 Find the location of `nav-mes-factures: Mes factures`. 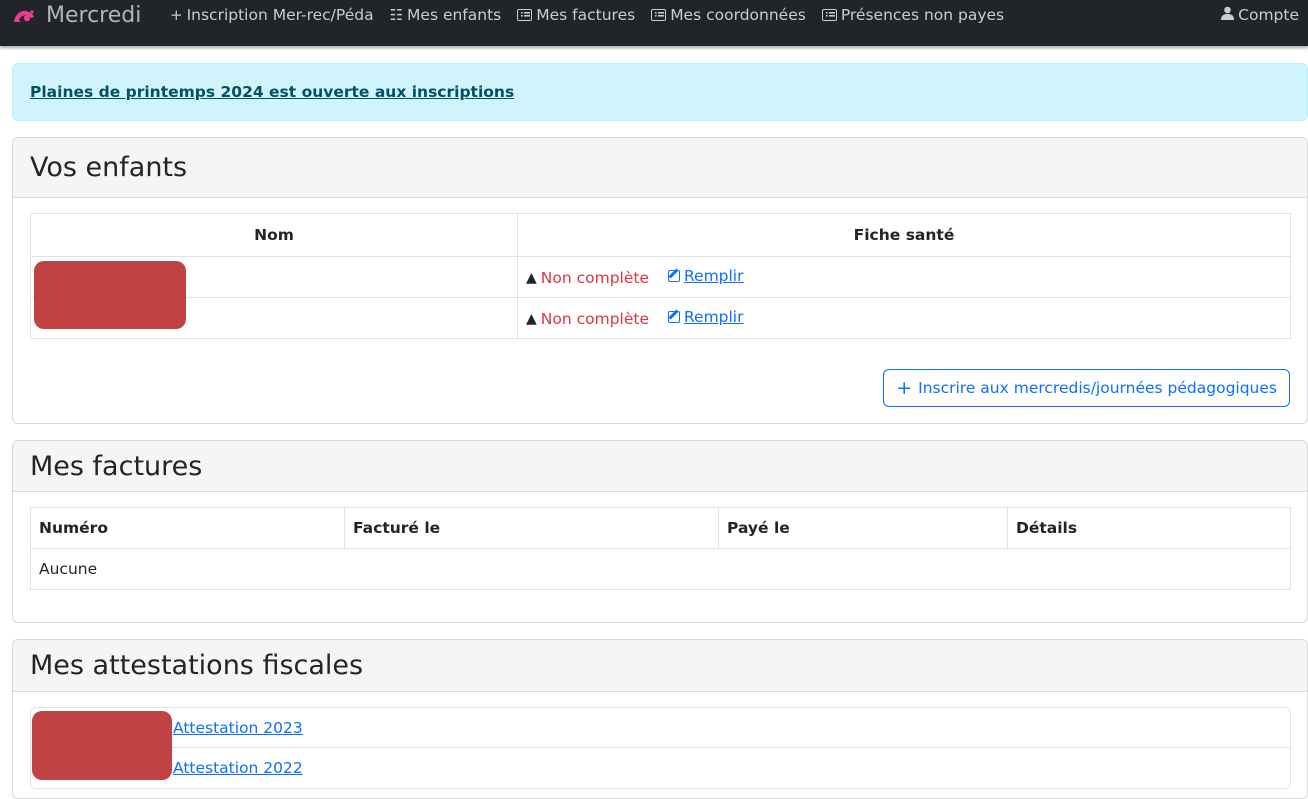

nav-mes-factures: Mes factures is located at coordinates (576, 15).